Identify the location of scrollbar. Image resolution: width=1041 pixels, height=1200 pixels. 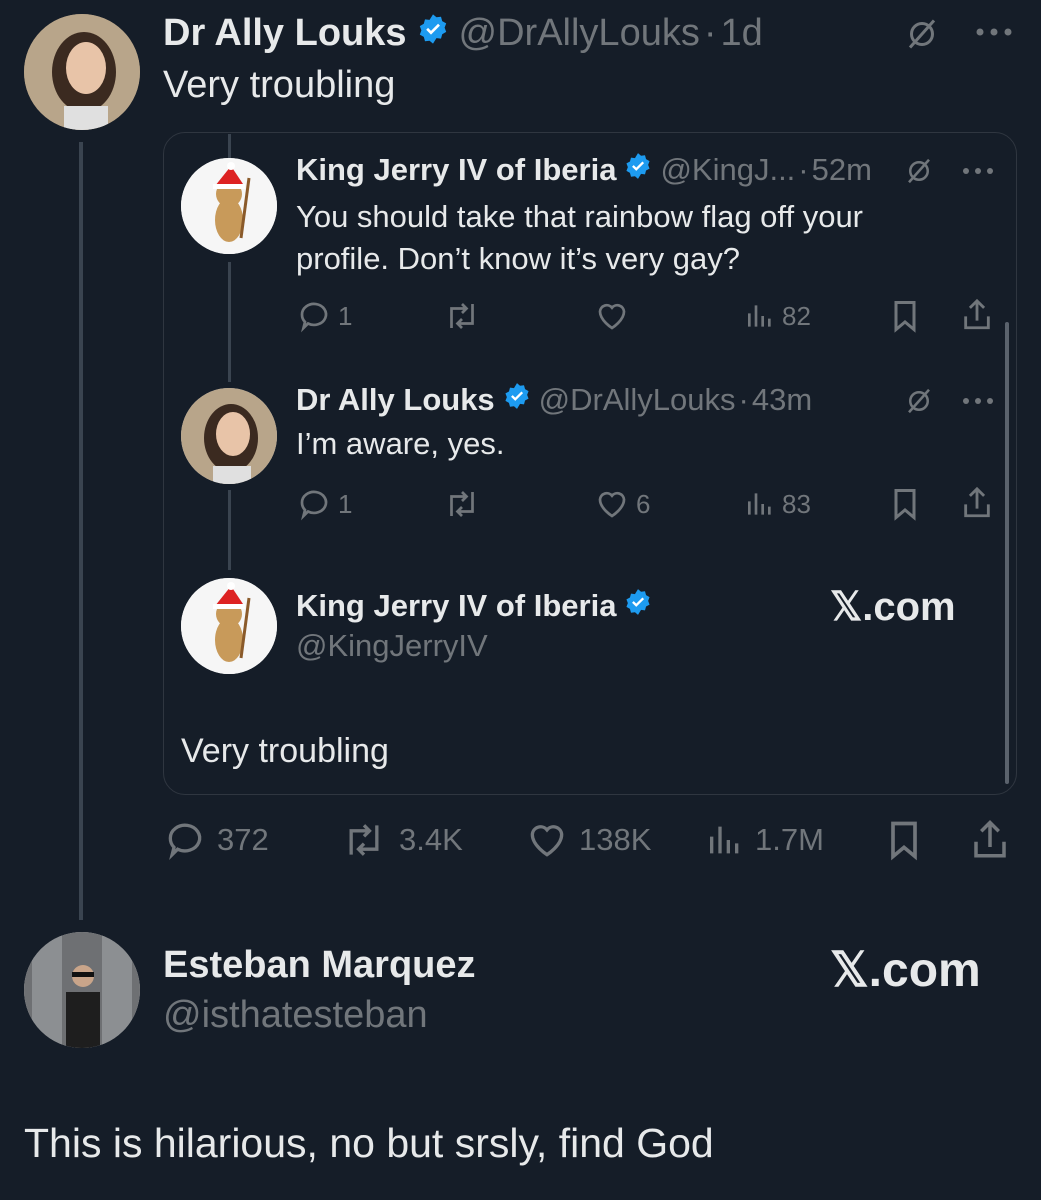
(1007, 553).